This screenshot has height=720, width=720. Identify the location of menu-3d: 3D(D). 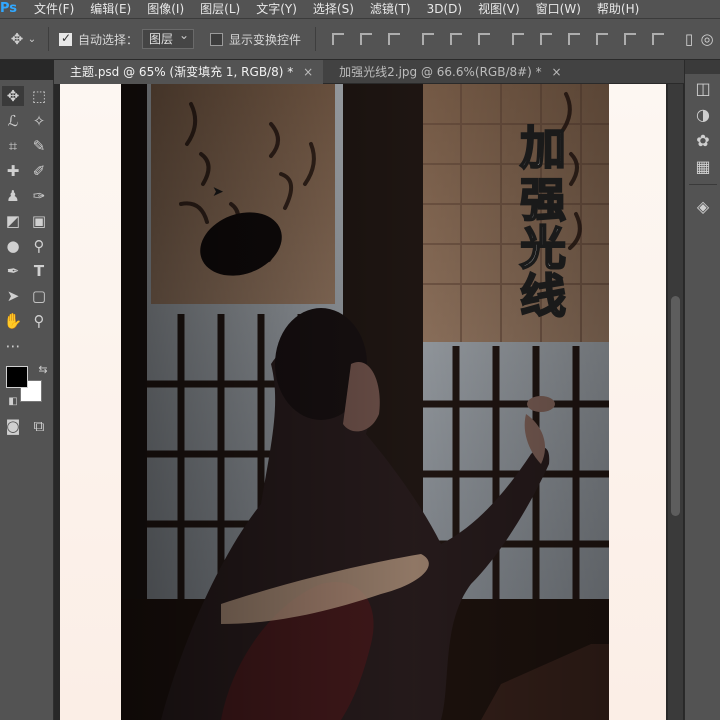
(444, 9).